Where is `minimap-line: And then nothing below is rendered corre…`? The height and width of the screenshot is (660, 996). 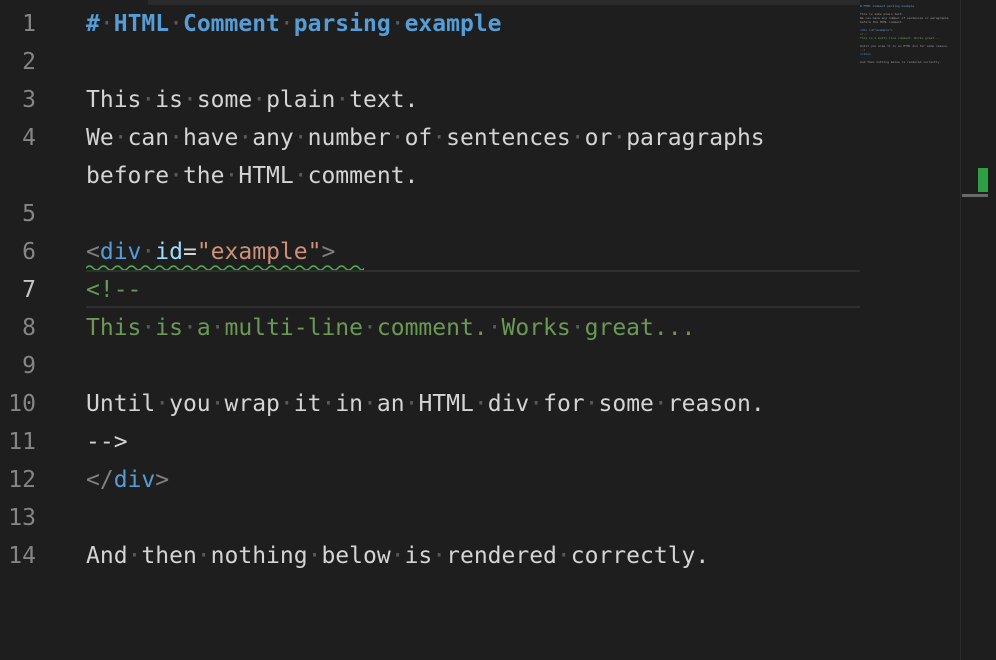
minimap-line: And then nothing below is rendered corre… is located at coordinates (901, 62).